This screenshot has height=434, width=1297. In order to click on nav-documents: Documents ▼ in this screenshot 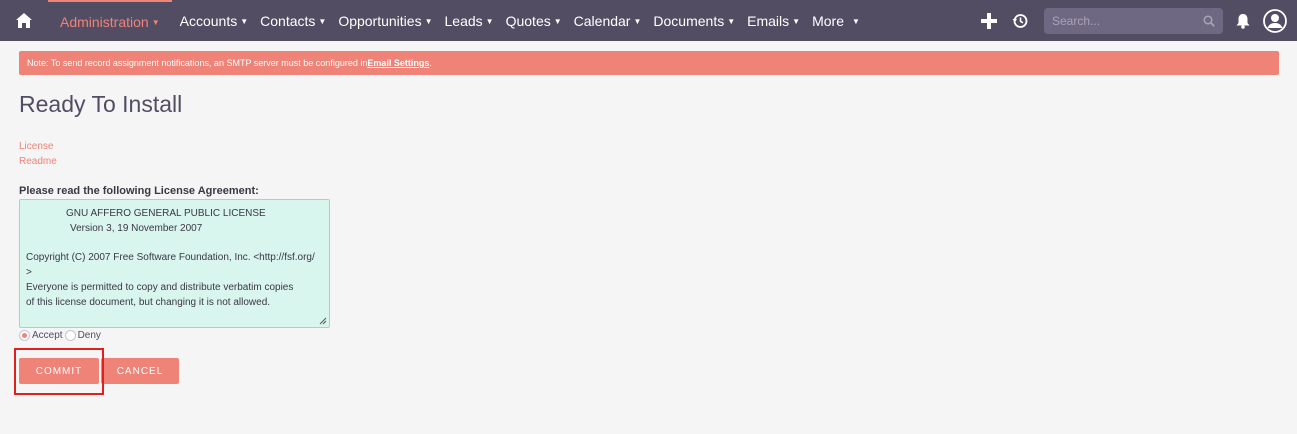, I will do `click(694, 20)`.